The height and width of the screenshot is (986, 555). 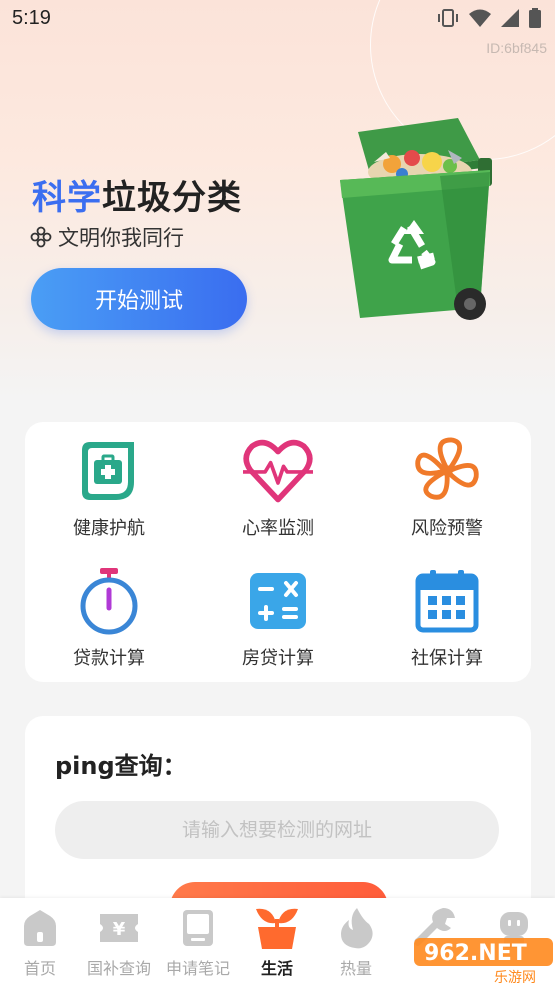 I want to click on battery-icon, so click(x=535, y=18).